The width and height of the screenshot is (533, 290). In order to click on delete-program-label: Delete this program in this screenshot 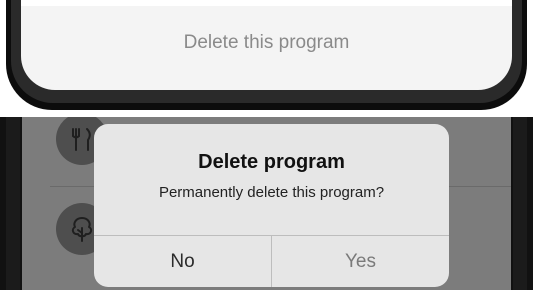, I will do `click(266, 42)`.